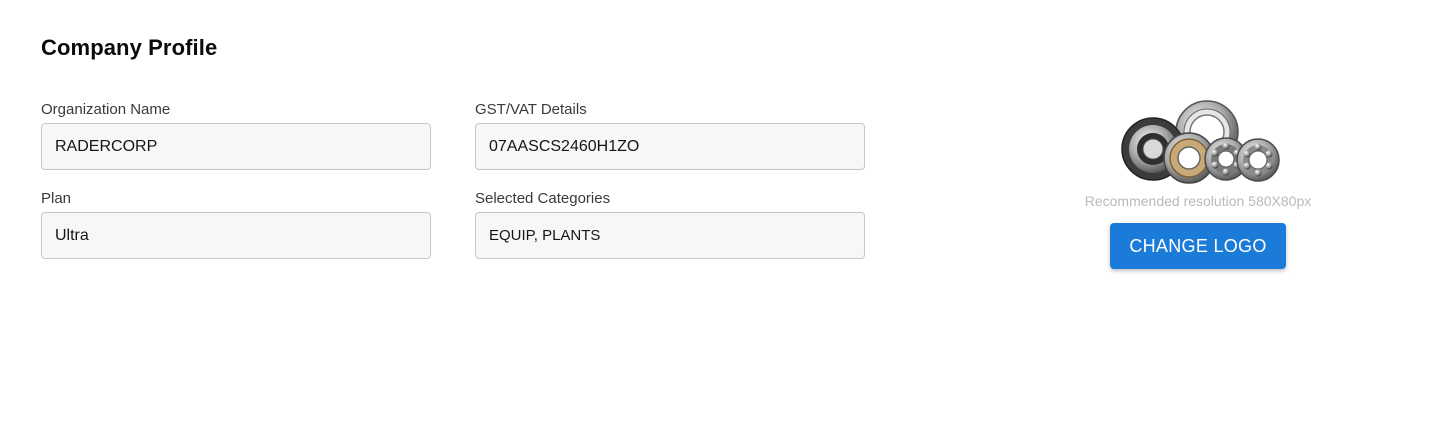 The width and height of the screenshot is (1436, 433). I want to click on page-title: Company Profile, so click(129, 47).